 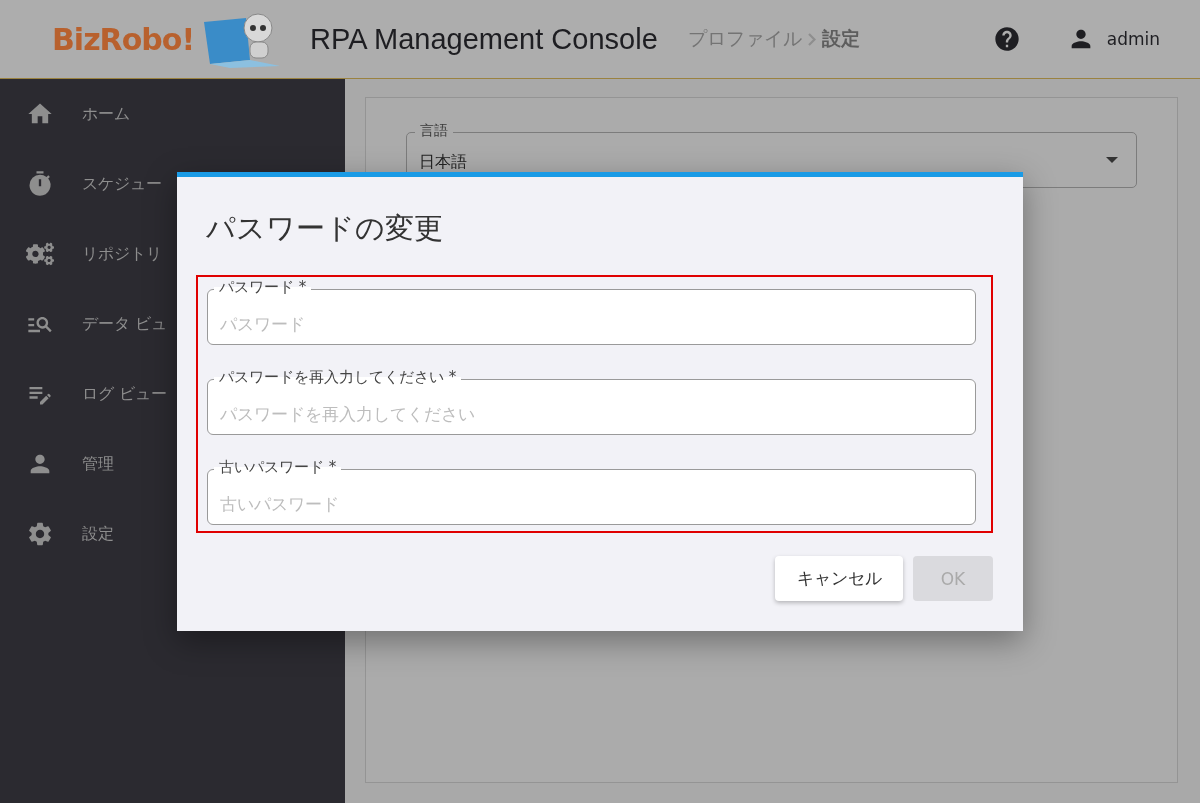 What do you see at coordinates (122, 184) in the screenshot?
I see `sidebar-item: スケジュー` at bounding box center [122, 184].